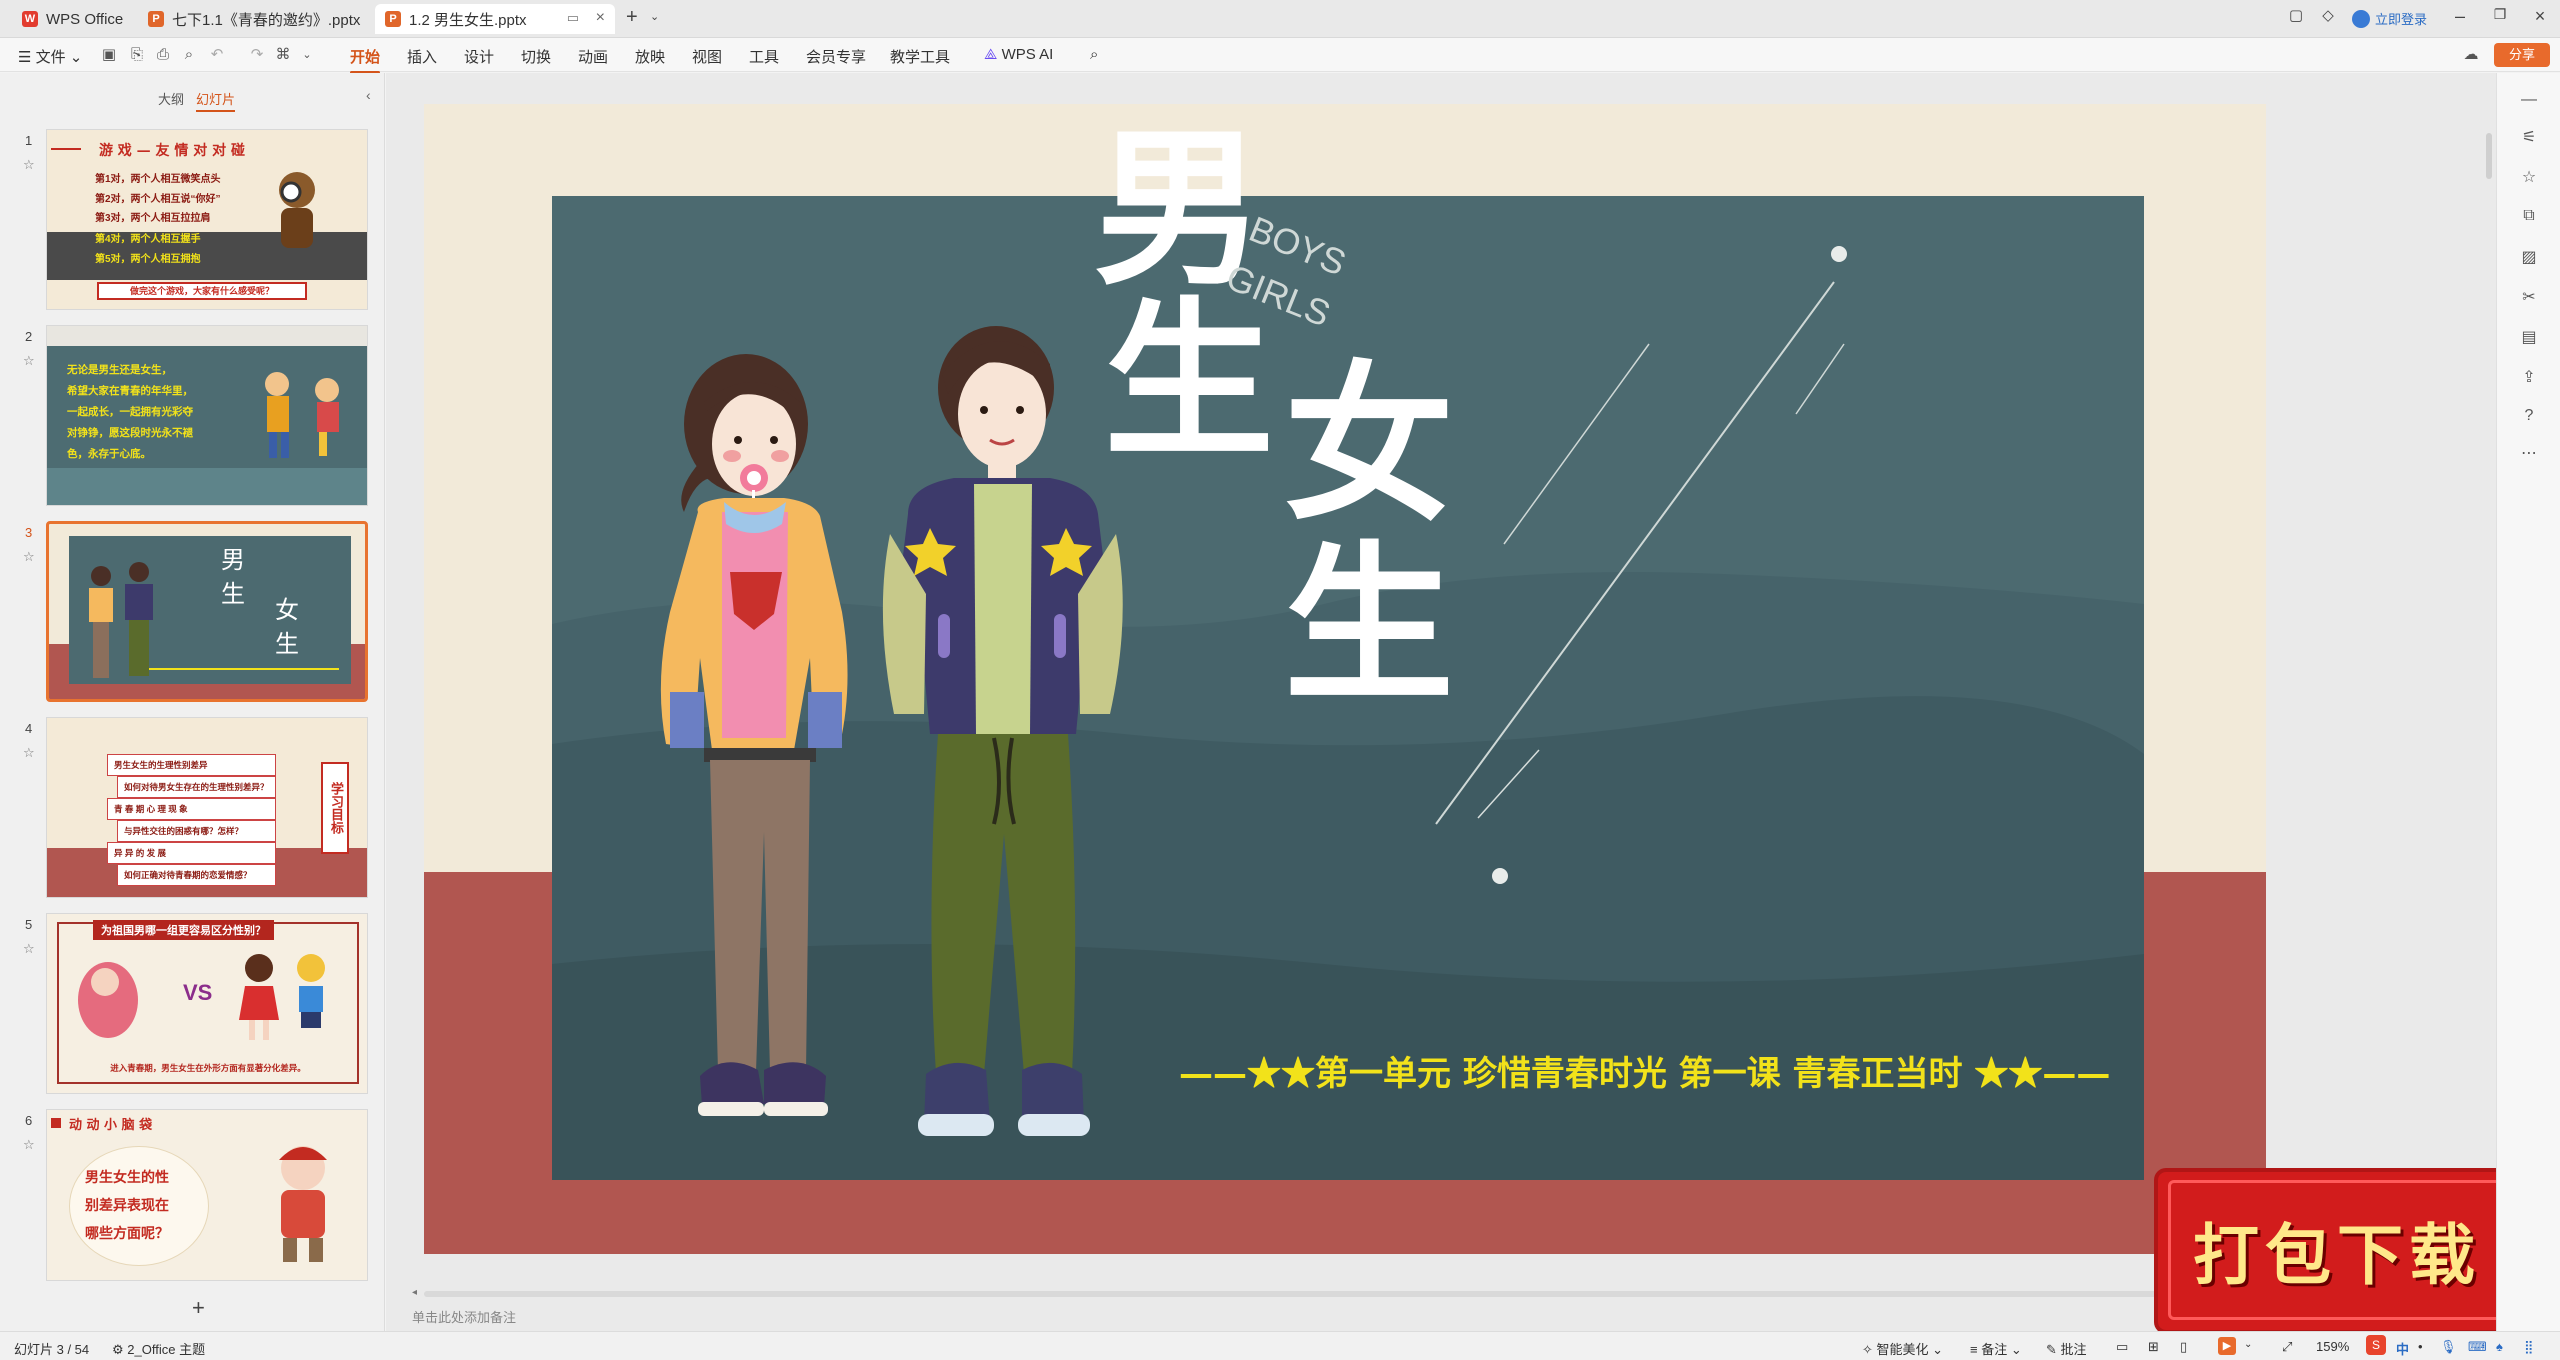 The height and width of the screenshot is (1360, 2560). I want to click on grid-view-icon: ⊞, so click(2153, 1347).